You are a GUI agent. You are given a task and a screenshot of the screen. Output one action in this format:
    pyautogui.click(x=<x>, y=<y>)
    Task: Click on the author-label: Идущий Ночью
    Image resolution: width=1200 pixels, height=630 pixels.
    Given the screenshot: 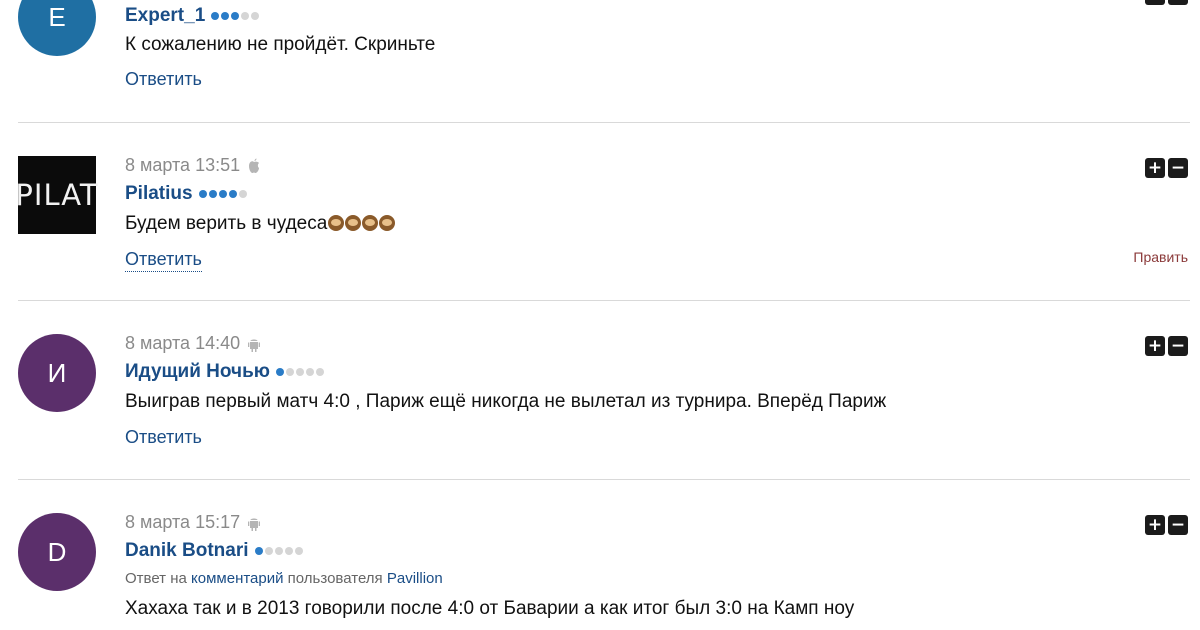 What is the action you would take?
    pyautogui.click(x=197, y=371)
    